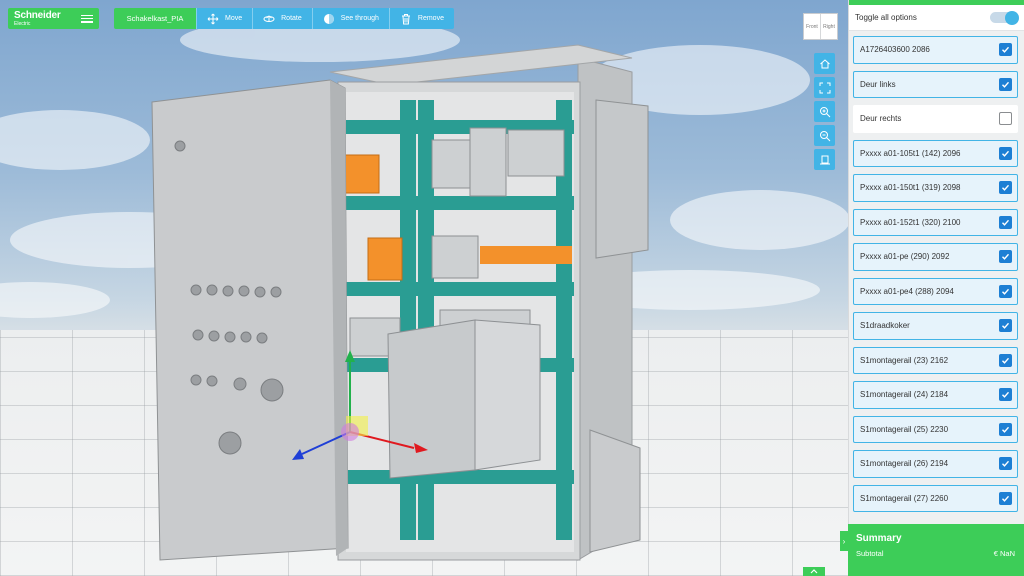  I want to click on view-cube-right: Right, so click(828, 26).